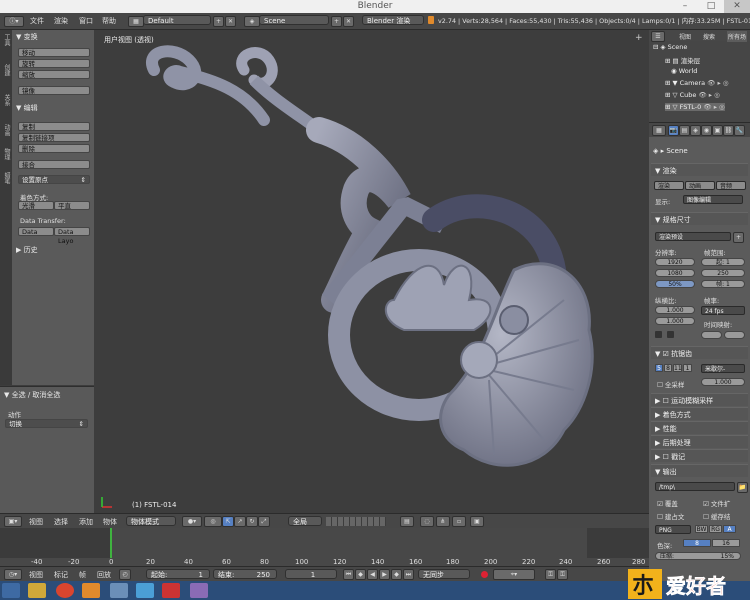 Image resolution: width=750 pixels, height=600 pixels. I want to click on delete-key-icon: ⚿, so click(562, 574).